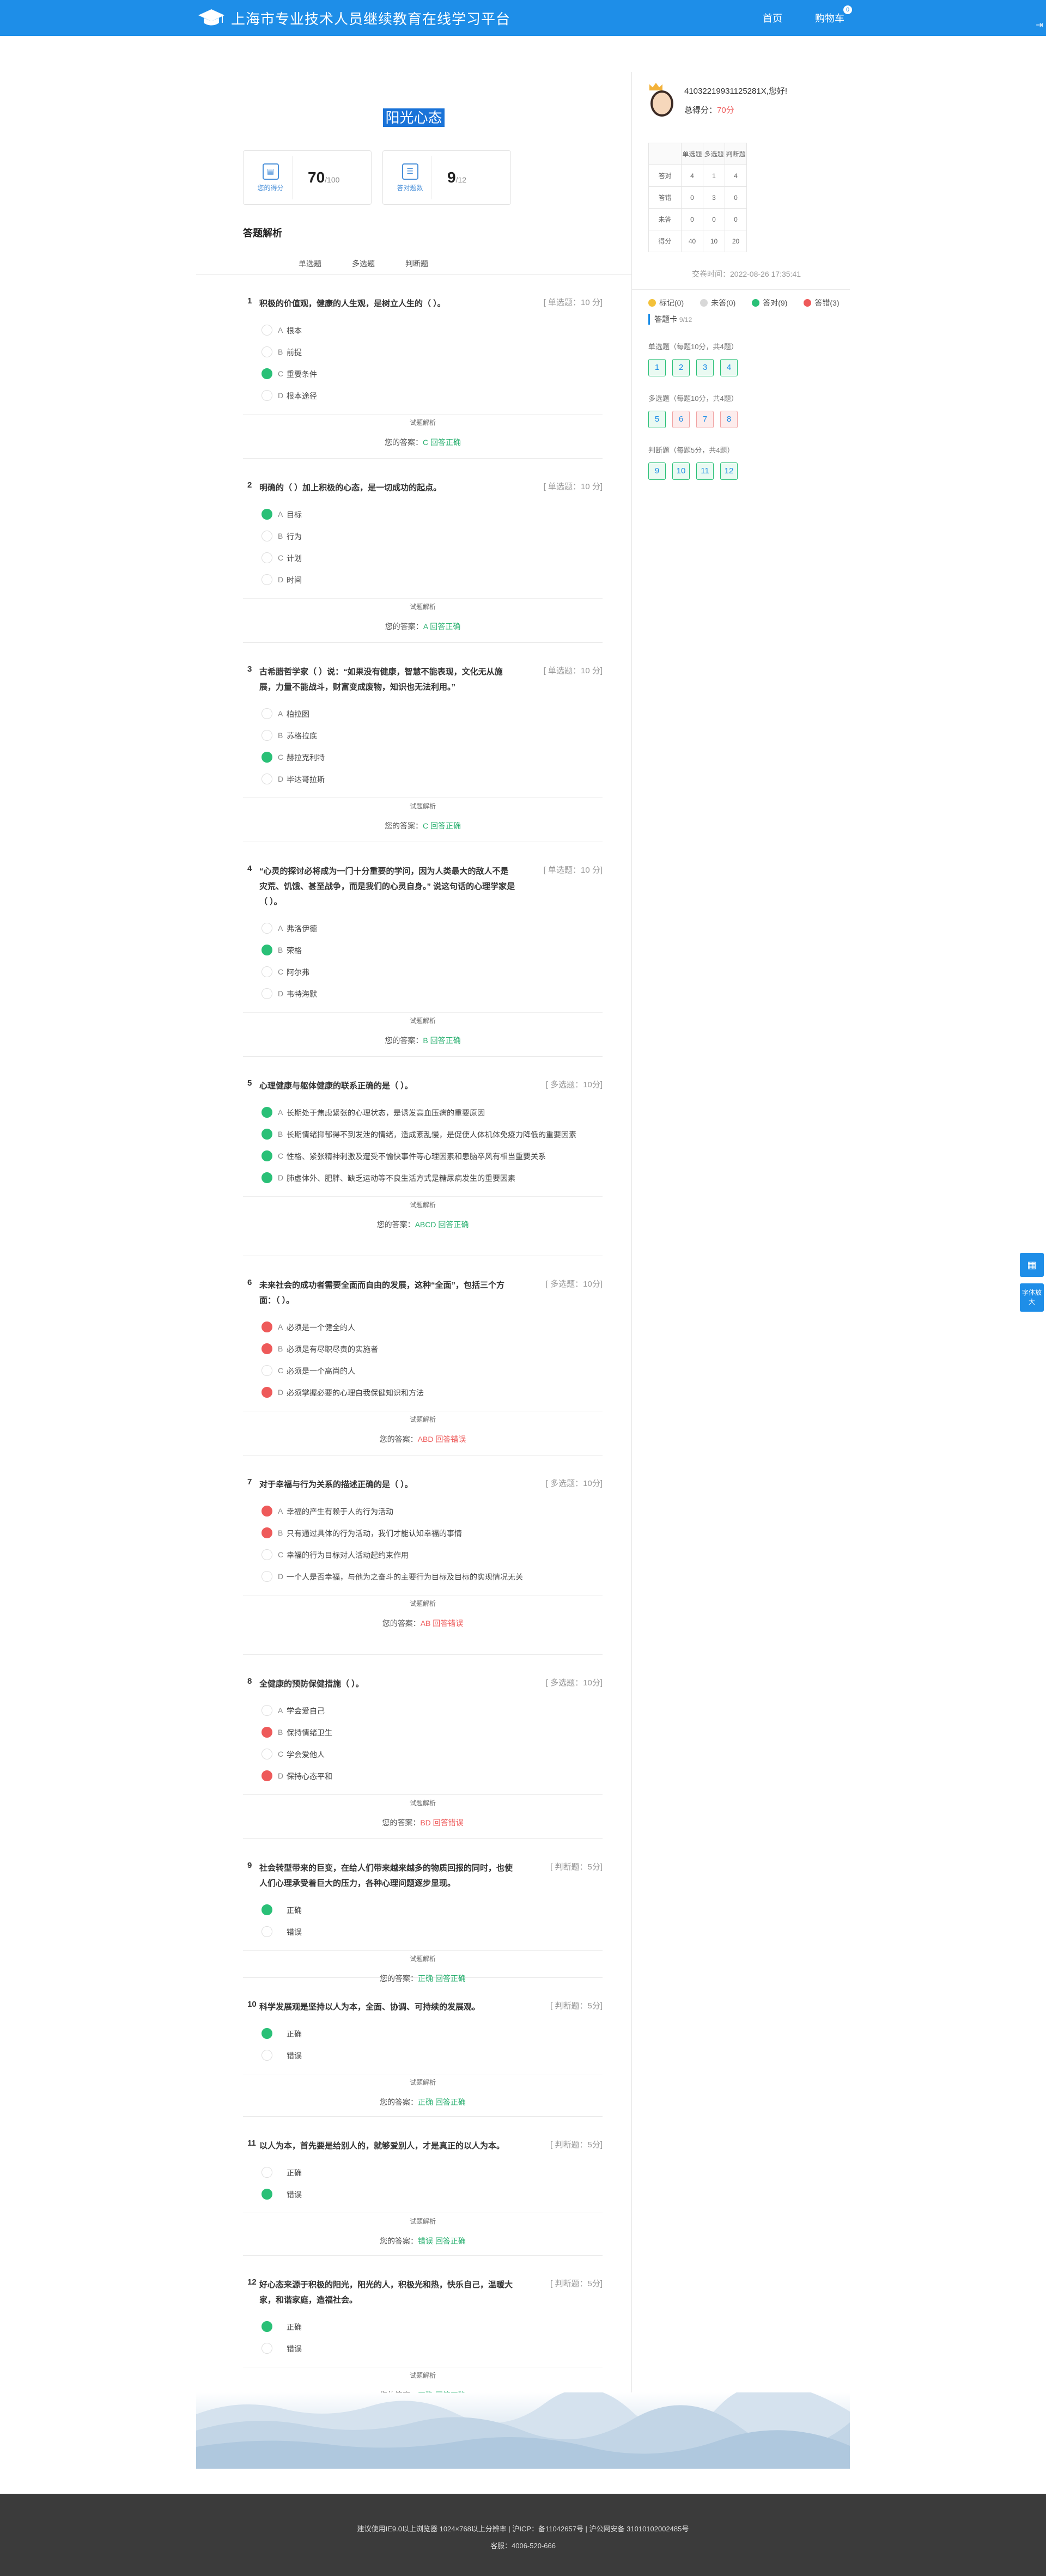 Image resolution: width=1046 pixels, height=2576 pixels. I want to click on answer-card-item: 4, so click(729, 367).